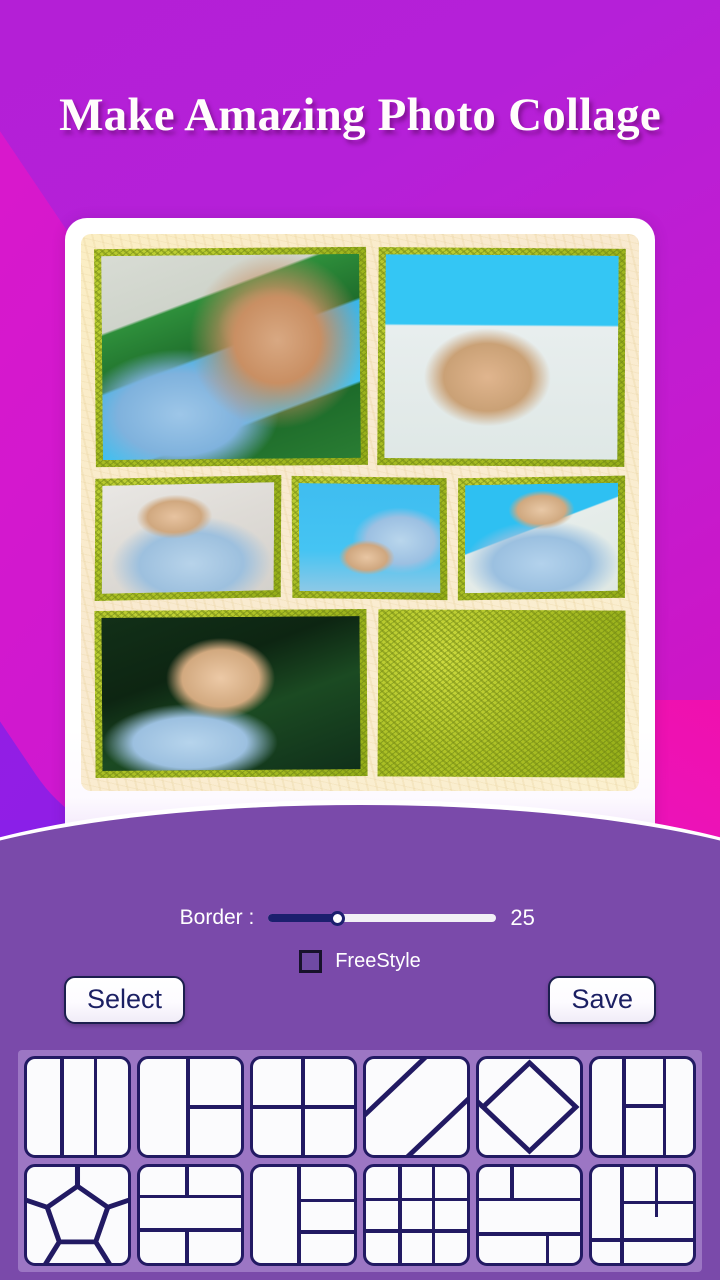  Describe the element at coordinates (642, 1215) in the screenshot. I see `template-layout-mixed-mosaic` at that location.